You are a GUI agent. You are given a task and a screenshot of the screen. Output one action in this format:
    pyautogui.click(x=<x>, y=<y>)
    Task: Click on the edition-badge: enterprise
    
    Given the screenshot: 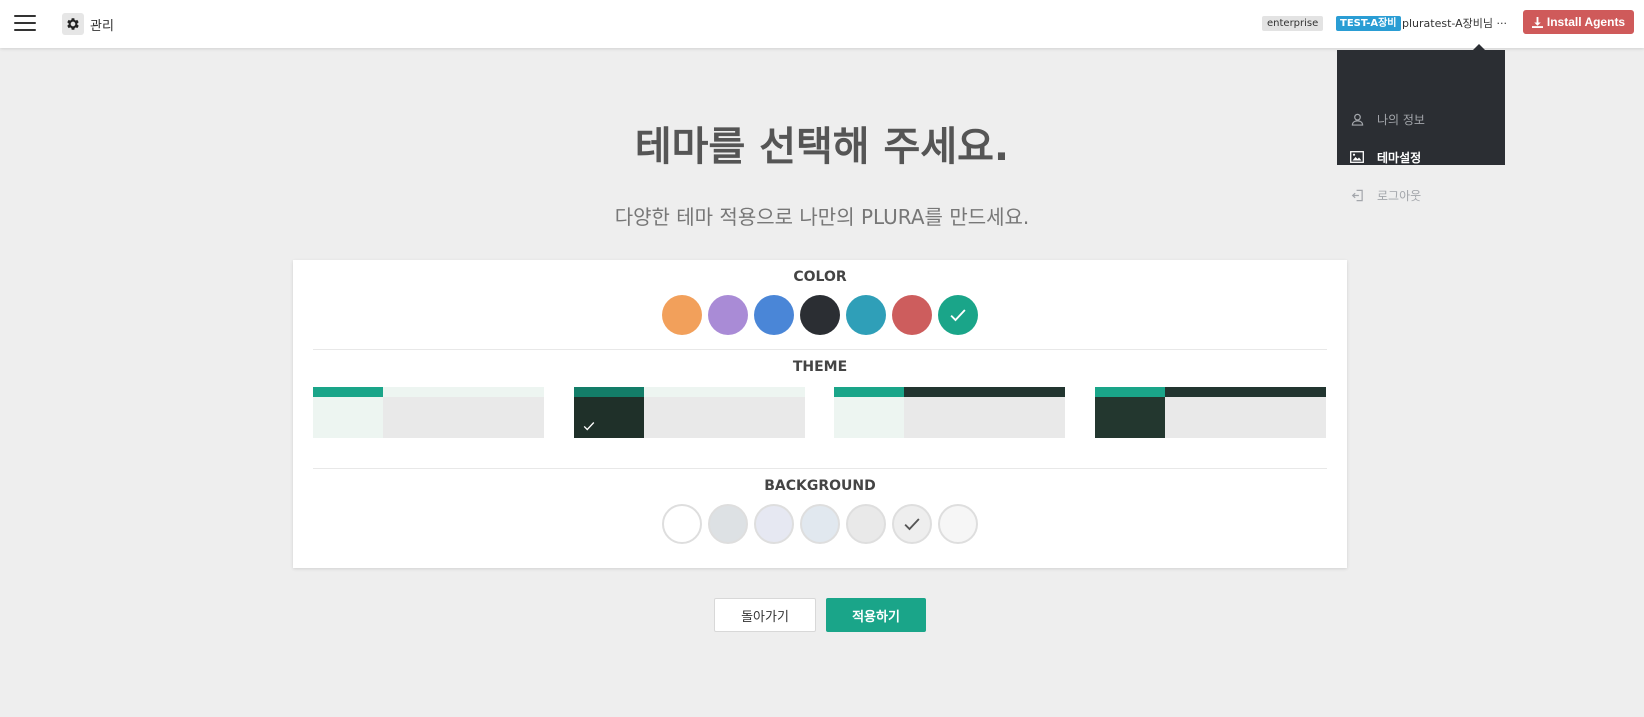 What is the action you would take?
    pyautogui.click(x=1293, y=23)
    